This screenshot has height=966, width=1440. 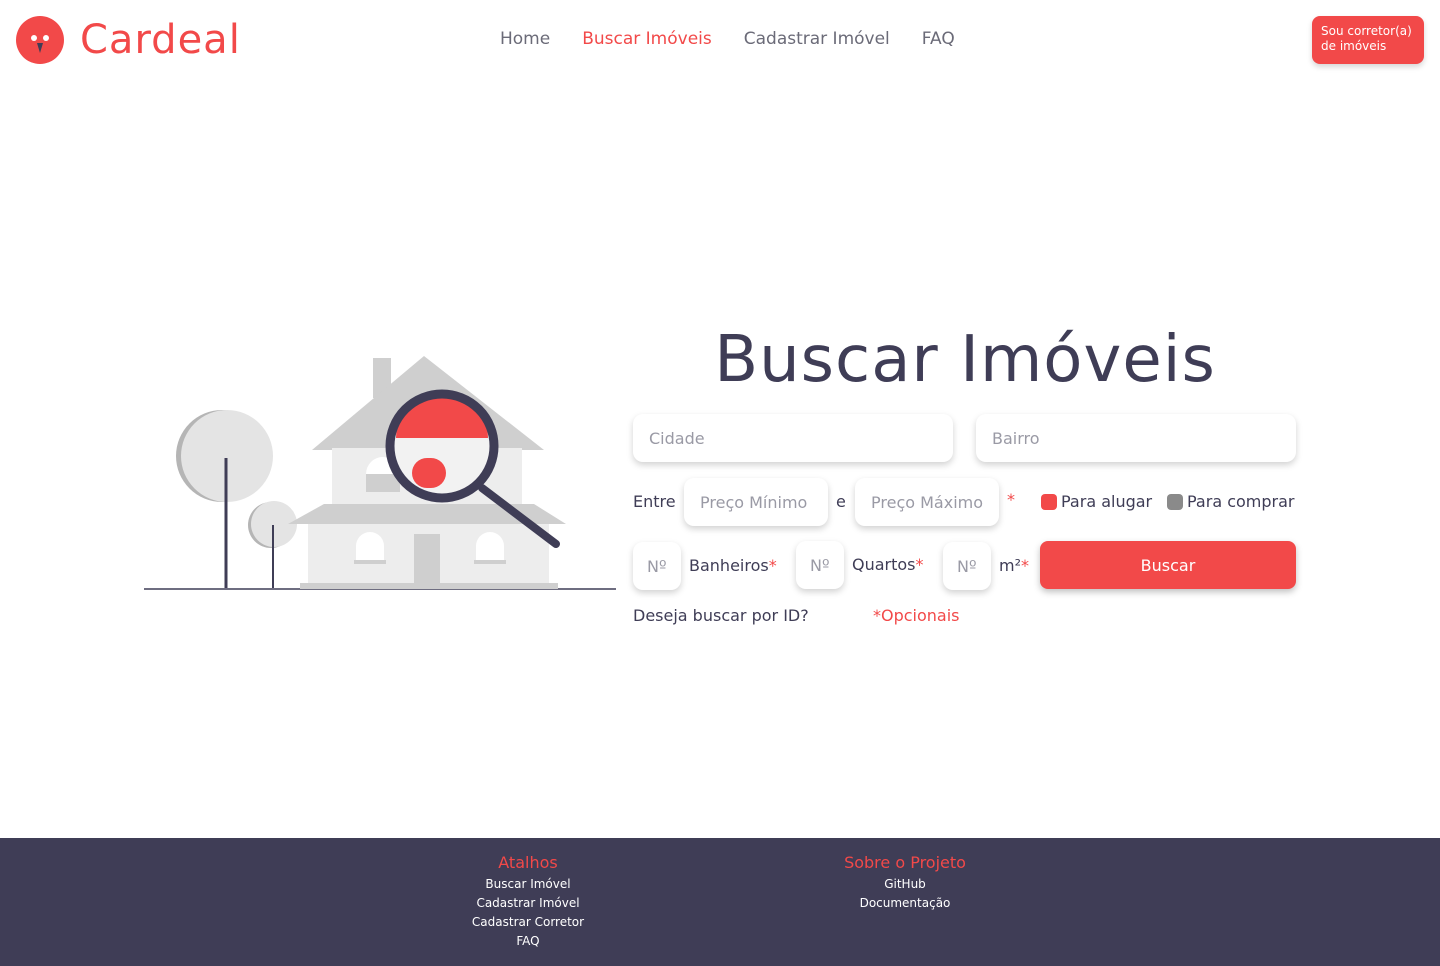 What do you see at coordinates (793, 438) in the screenshot?
I see `city-input` at bounding box center [793, 438].